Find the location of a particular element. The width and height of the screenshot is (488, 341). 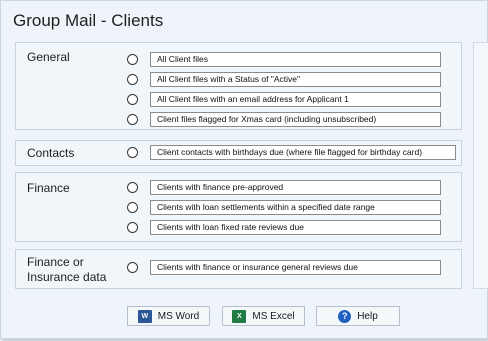

help-button: ? Help is located at coordinates (358, 316).